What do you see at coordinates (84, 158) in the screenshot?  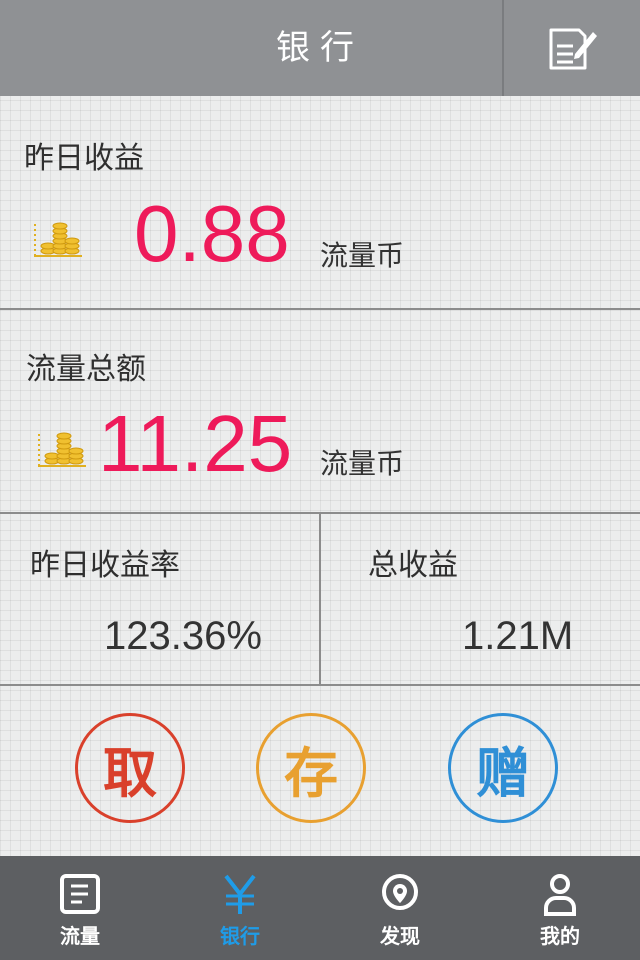 I see `yesterday-income-label: 昨日收益` at bounding box center [84, 158].